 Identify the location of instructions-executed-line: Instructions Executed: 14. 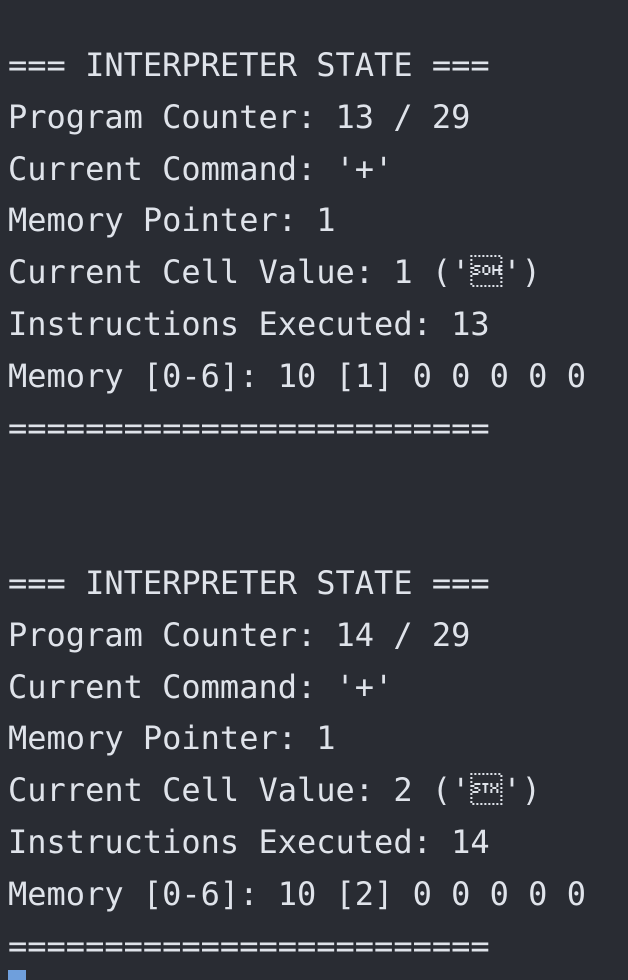
(249, 841).